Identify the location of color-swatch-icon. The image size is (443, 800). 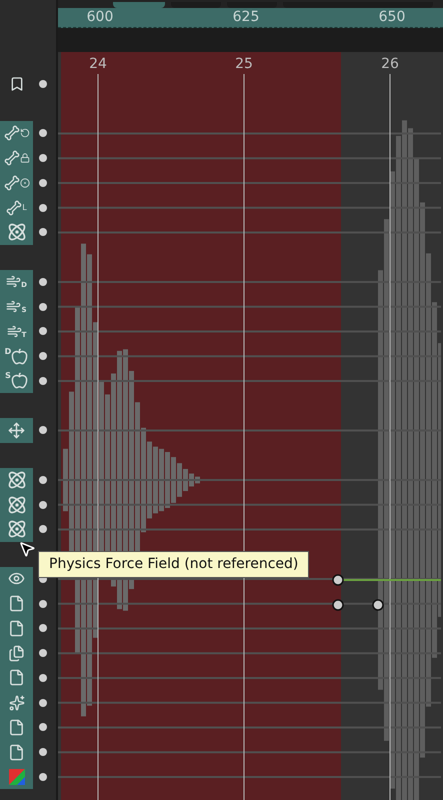
(16, 776).